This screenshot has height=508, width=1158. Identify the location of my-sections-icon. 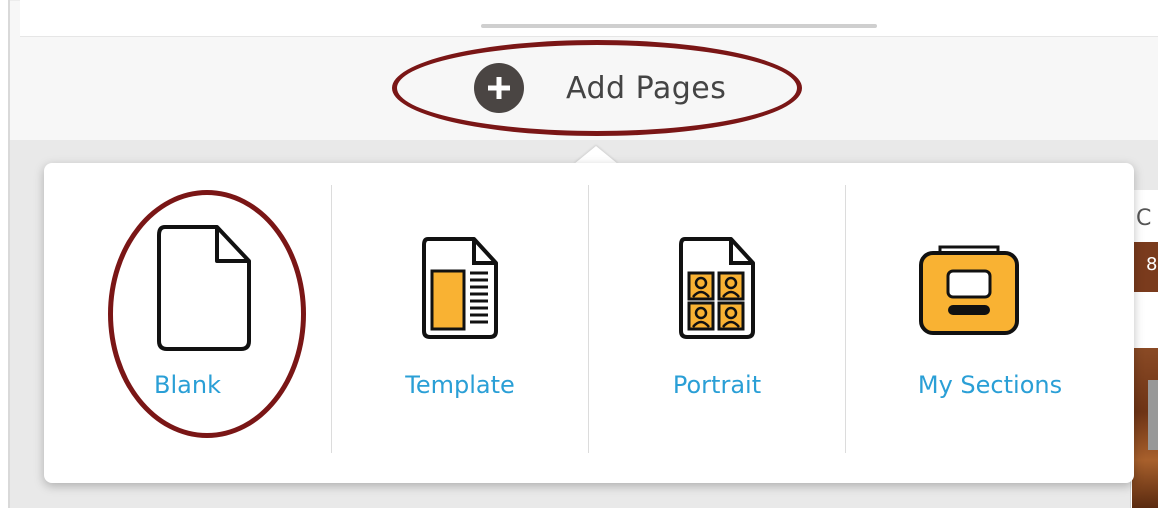
(969, 290).